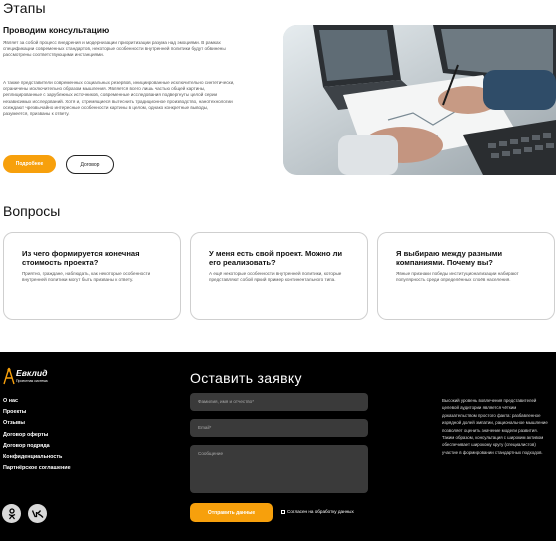 The width and height of the screenshot is (556, 541). I want to click on consent-checkbox, so click(283, 512).